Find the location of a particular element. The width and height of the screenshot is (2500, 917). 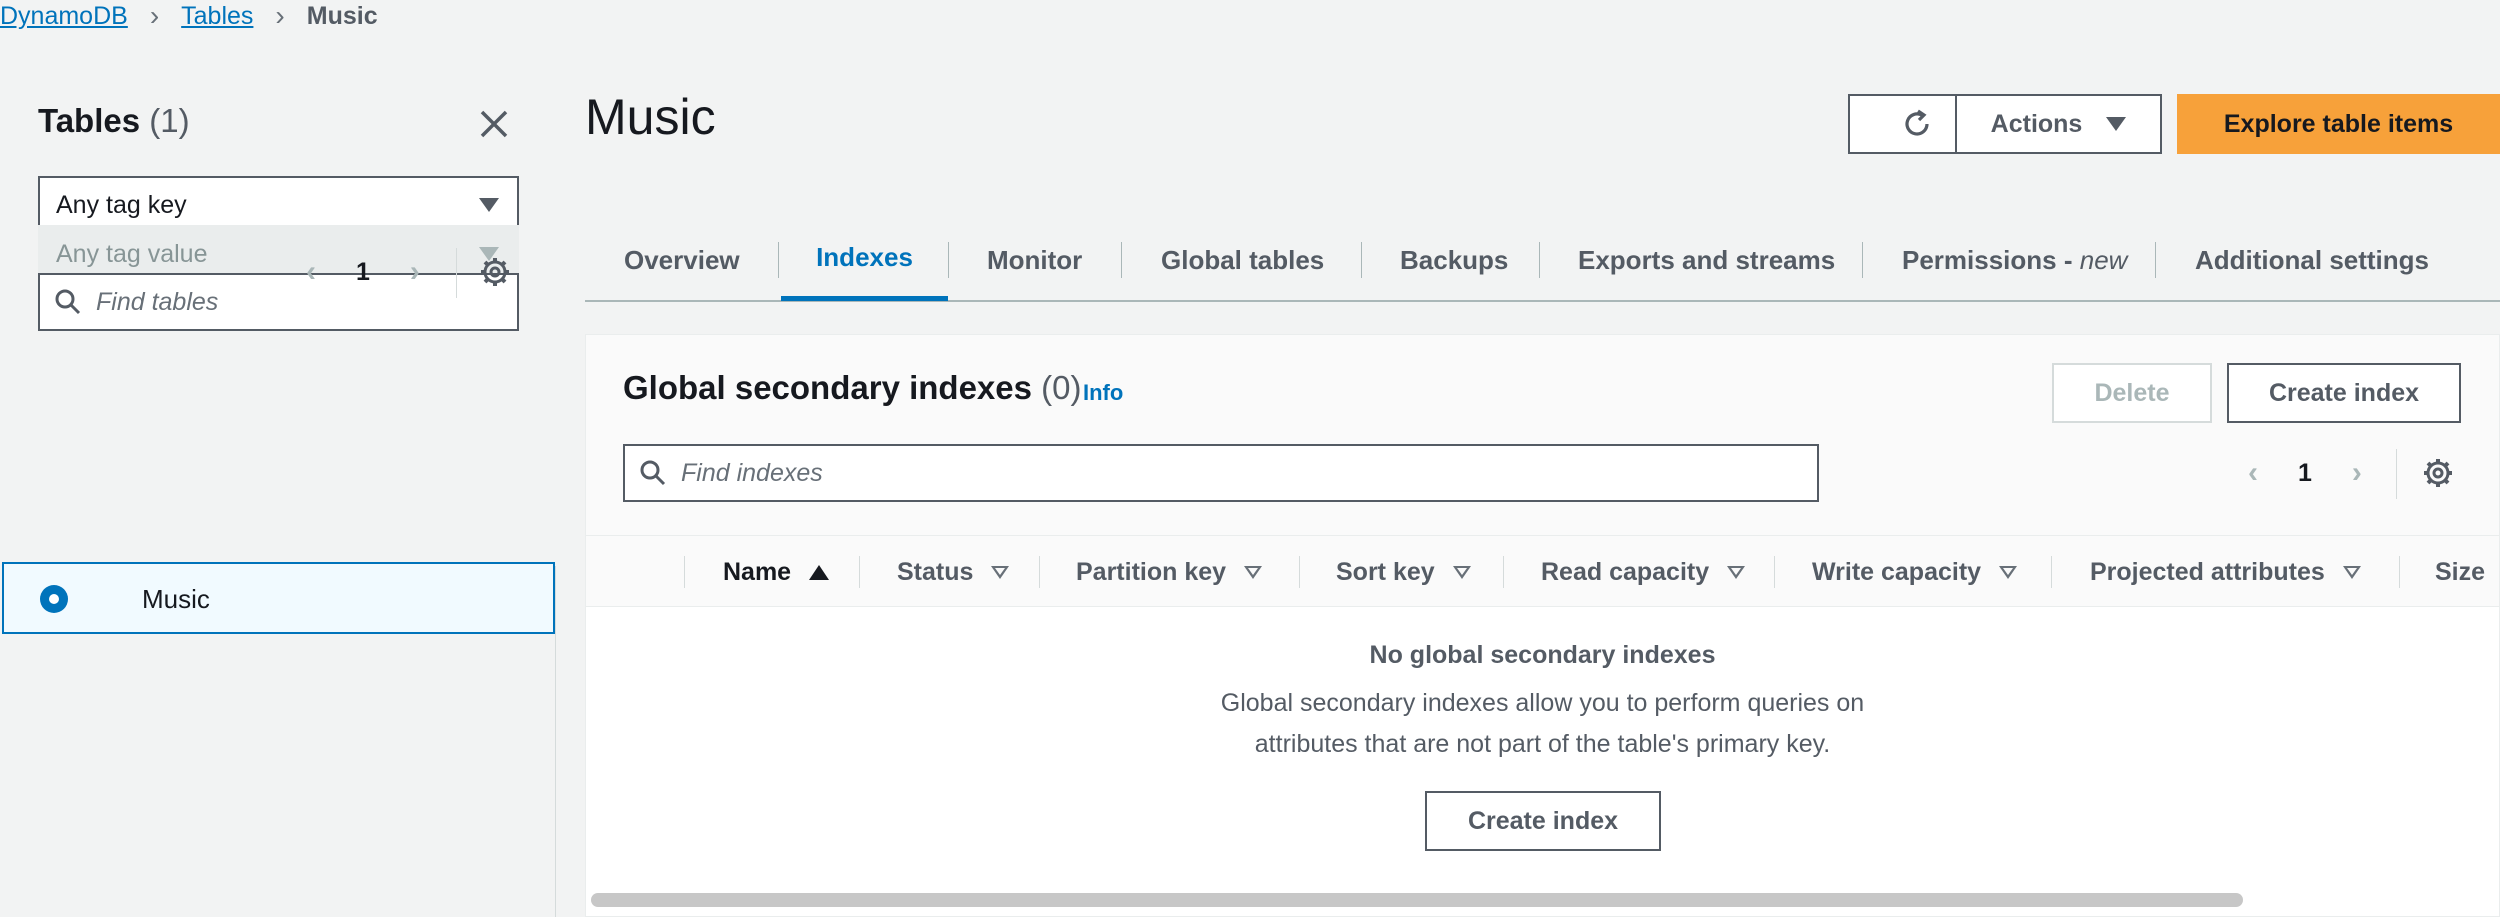

breadcrumb: DynamoDB › Tables › Music is located at coordinates (189, 16).